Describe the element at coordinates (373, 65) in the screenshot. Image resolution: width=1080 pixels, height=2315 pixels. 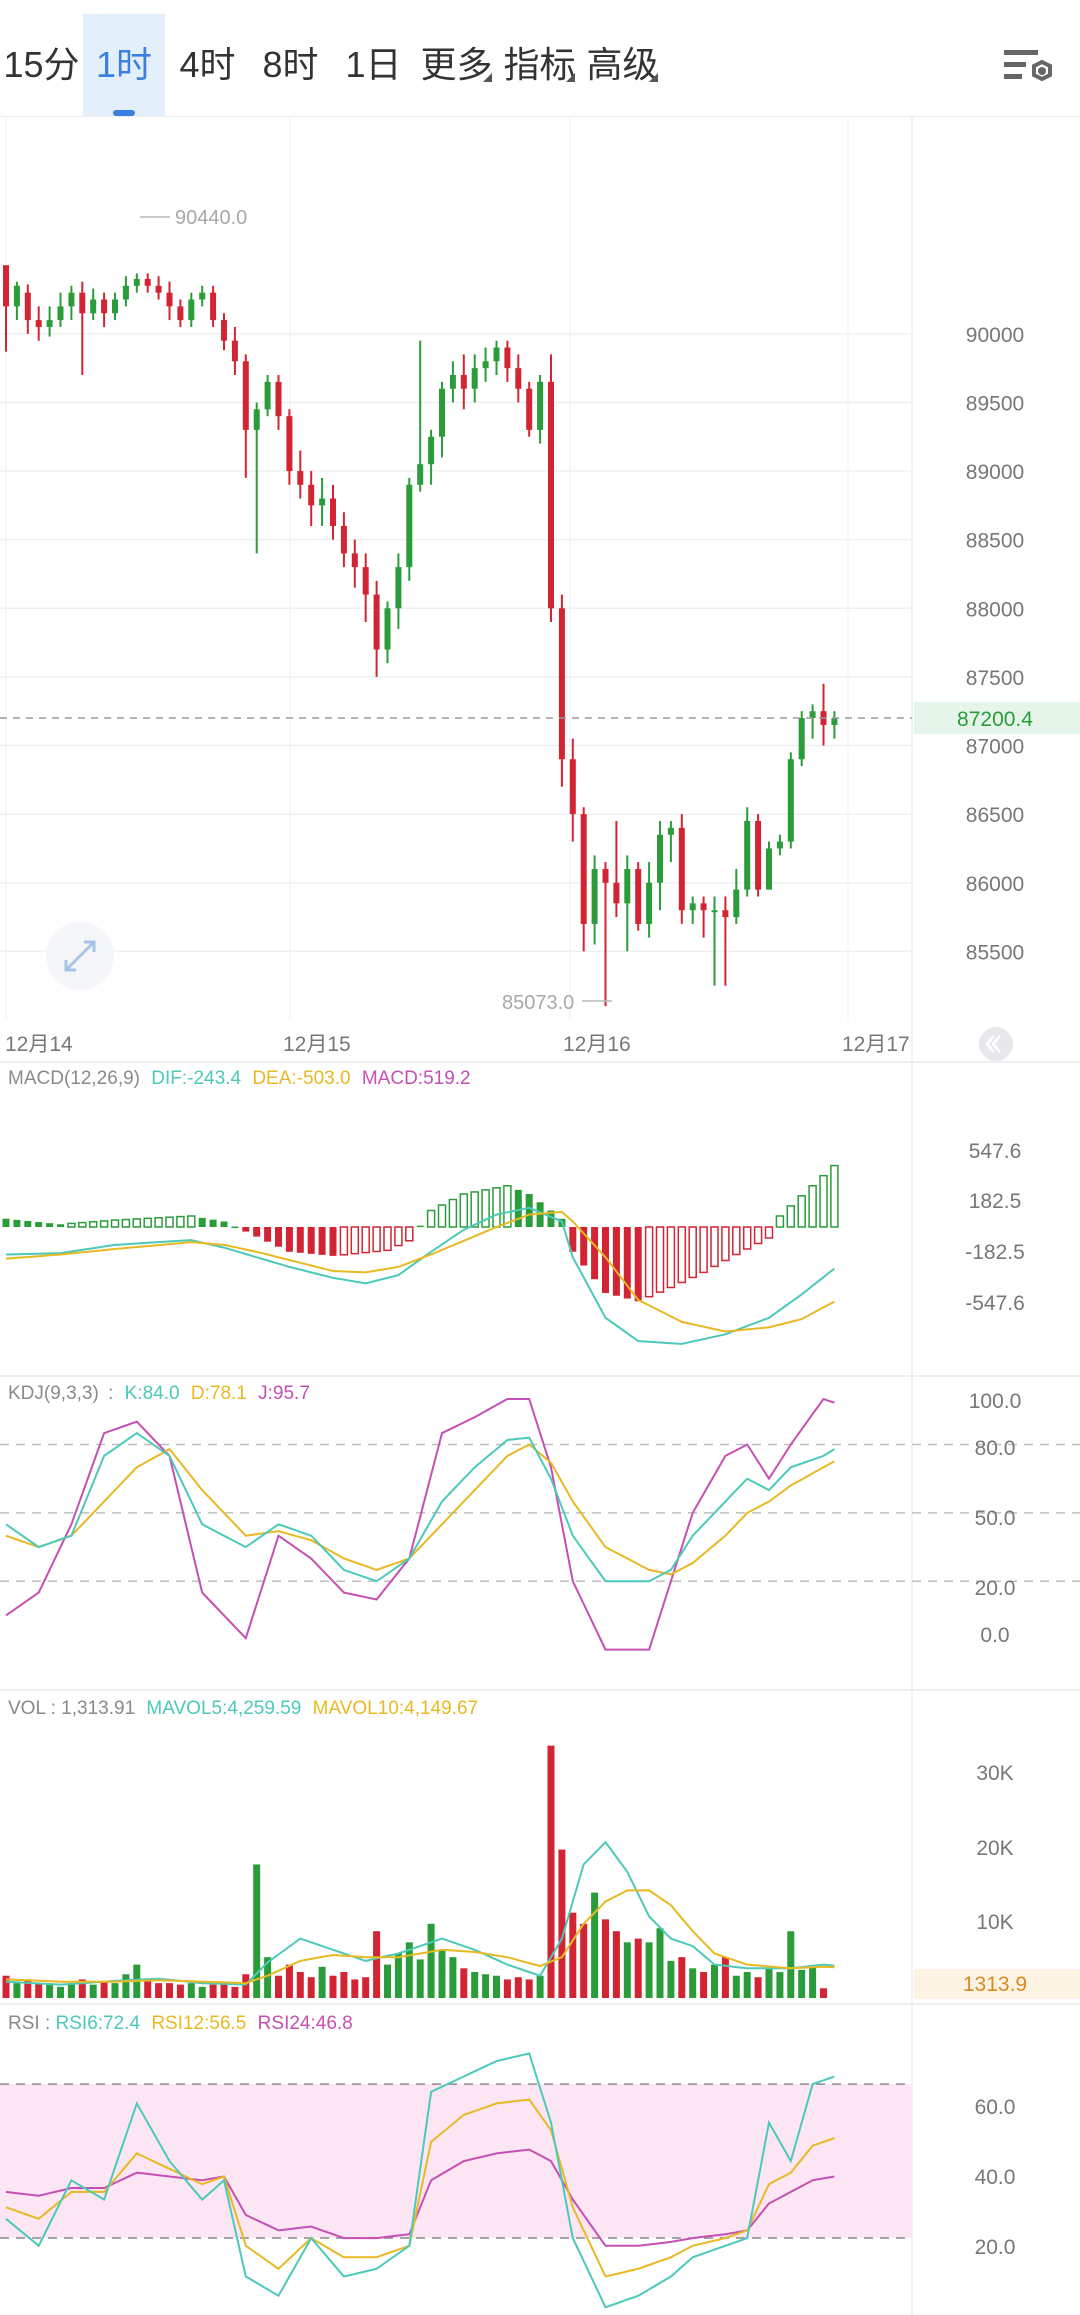
I see `tab-1d: 1日` at that location.